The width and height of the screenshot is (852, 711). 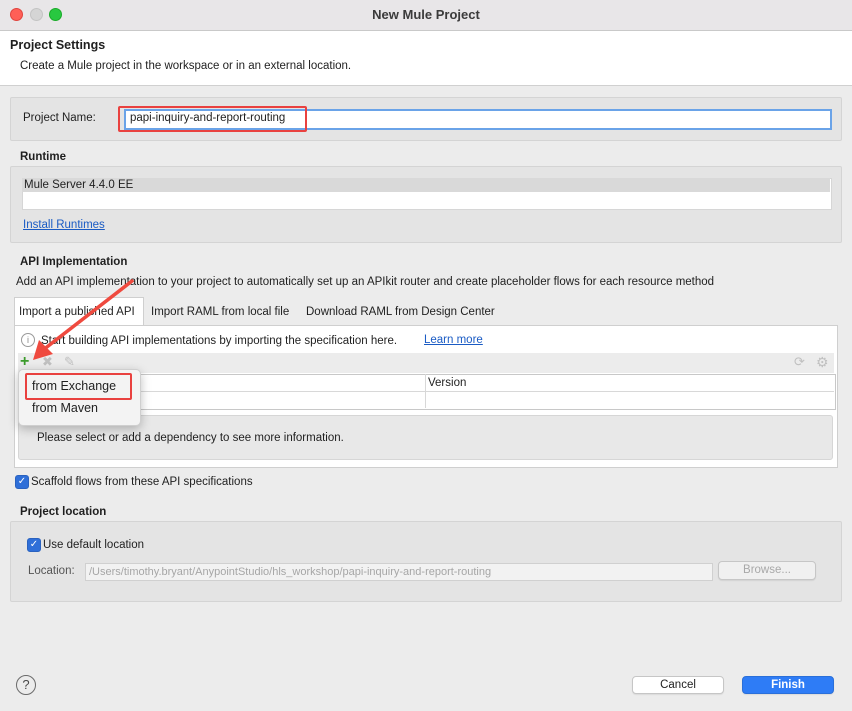 What do you see at coordinates (51, 571) in the screenshot?
I see `location-label: Location:` at bounding box center [51, 571].